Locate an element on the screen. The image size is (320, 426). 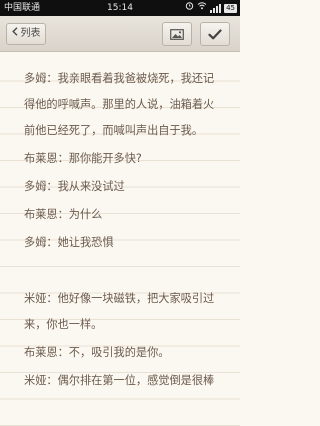
note-line: 多姆：我从来没试过 is located at coordinates (74, 186).